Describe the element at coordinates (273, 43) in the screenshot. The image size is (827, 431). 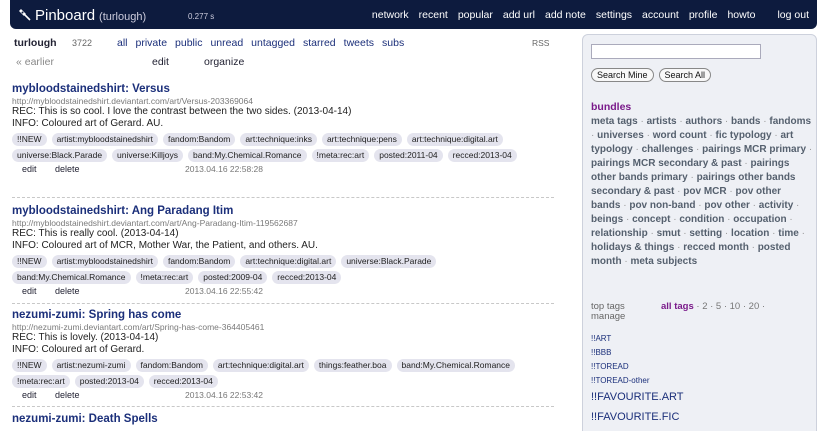
I see `filter-untagged: untagged` at that location.